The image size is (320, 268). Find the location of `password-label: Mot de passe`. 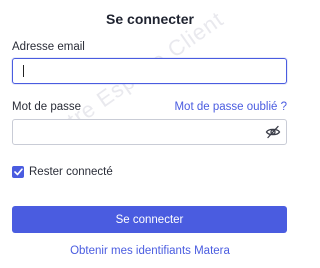

password-label: Mot de passe is located at coordinates (47, 107).